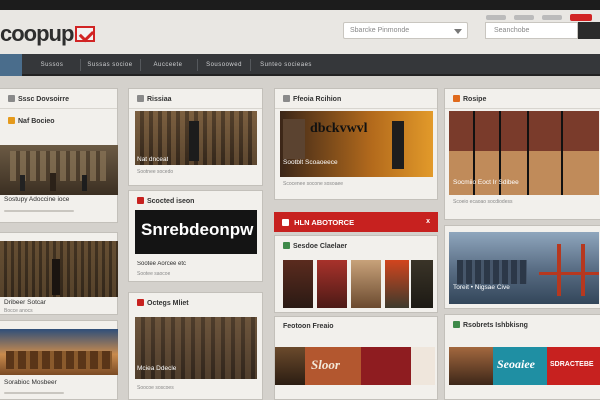  What do you see at coordinates (294, 139) in the screenshot?
I see `cathedral-thumb` at bounding box center [294, 139].